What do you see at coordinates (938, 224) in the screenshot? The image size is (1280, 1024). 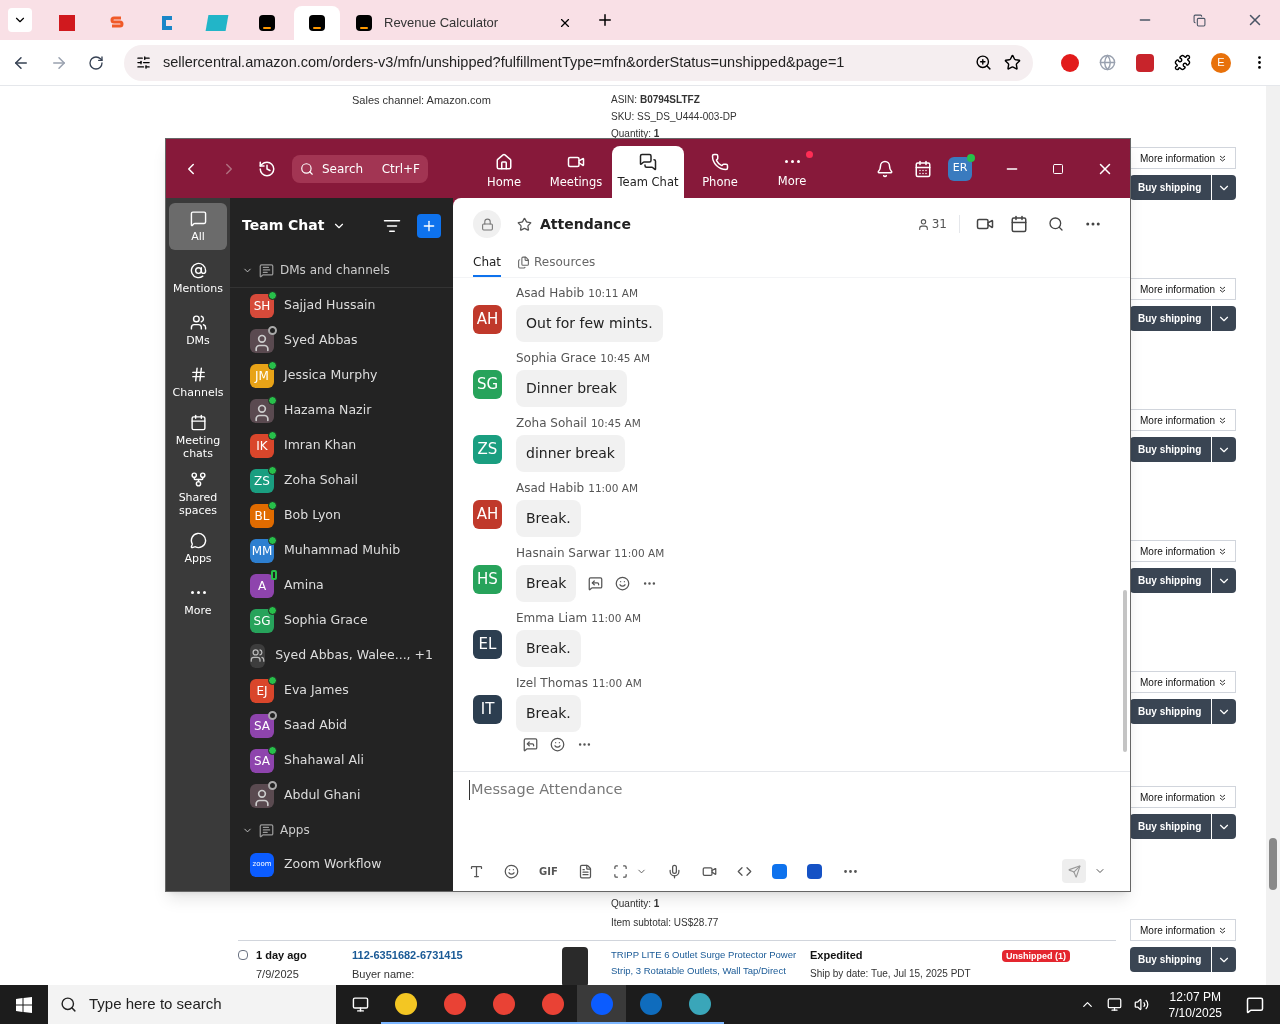 I see `member-count: 31` at bounding box center [938, 224].